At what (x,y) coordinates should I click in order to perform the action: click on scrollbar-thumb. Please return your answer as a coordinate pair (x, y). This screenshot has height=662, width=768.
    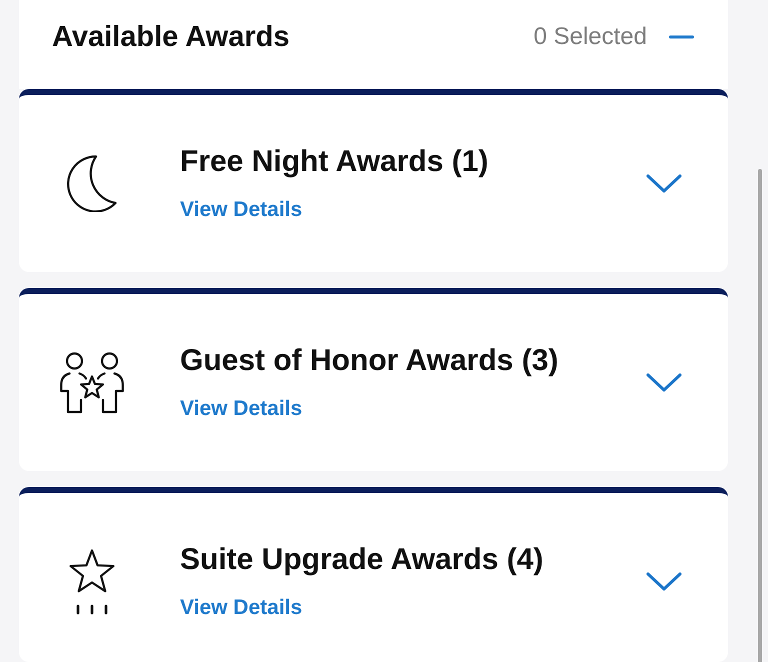
    Looking at the image, I should click on (760, 415).